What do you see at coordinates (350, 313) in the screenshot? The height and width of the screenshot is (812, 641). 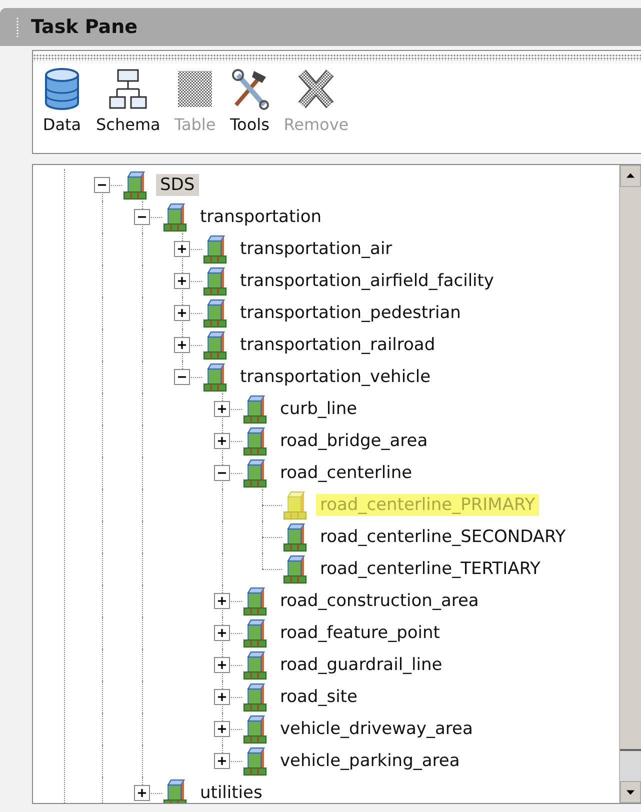 I see `tree-item: transportation_pedestrian` at bounding box center [350, 313].